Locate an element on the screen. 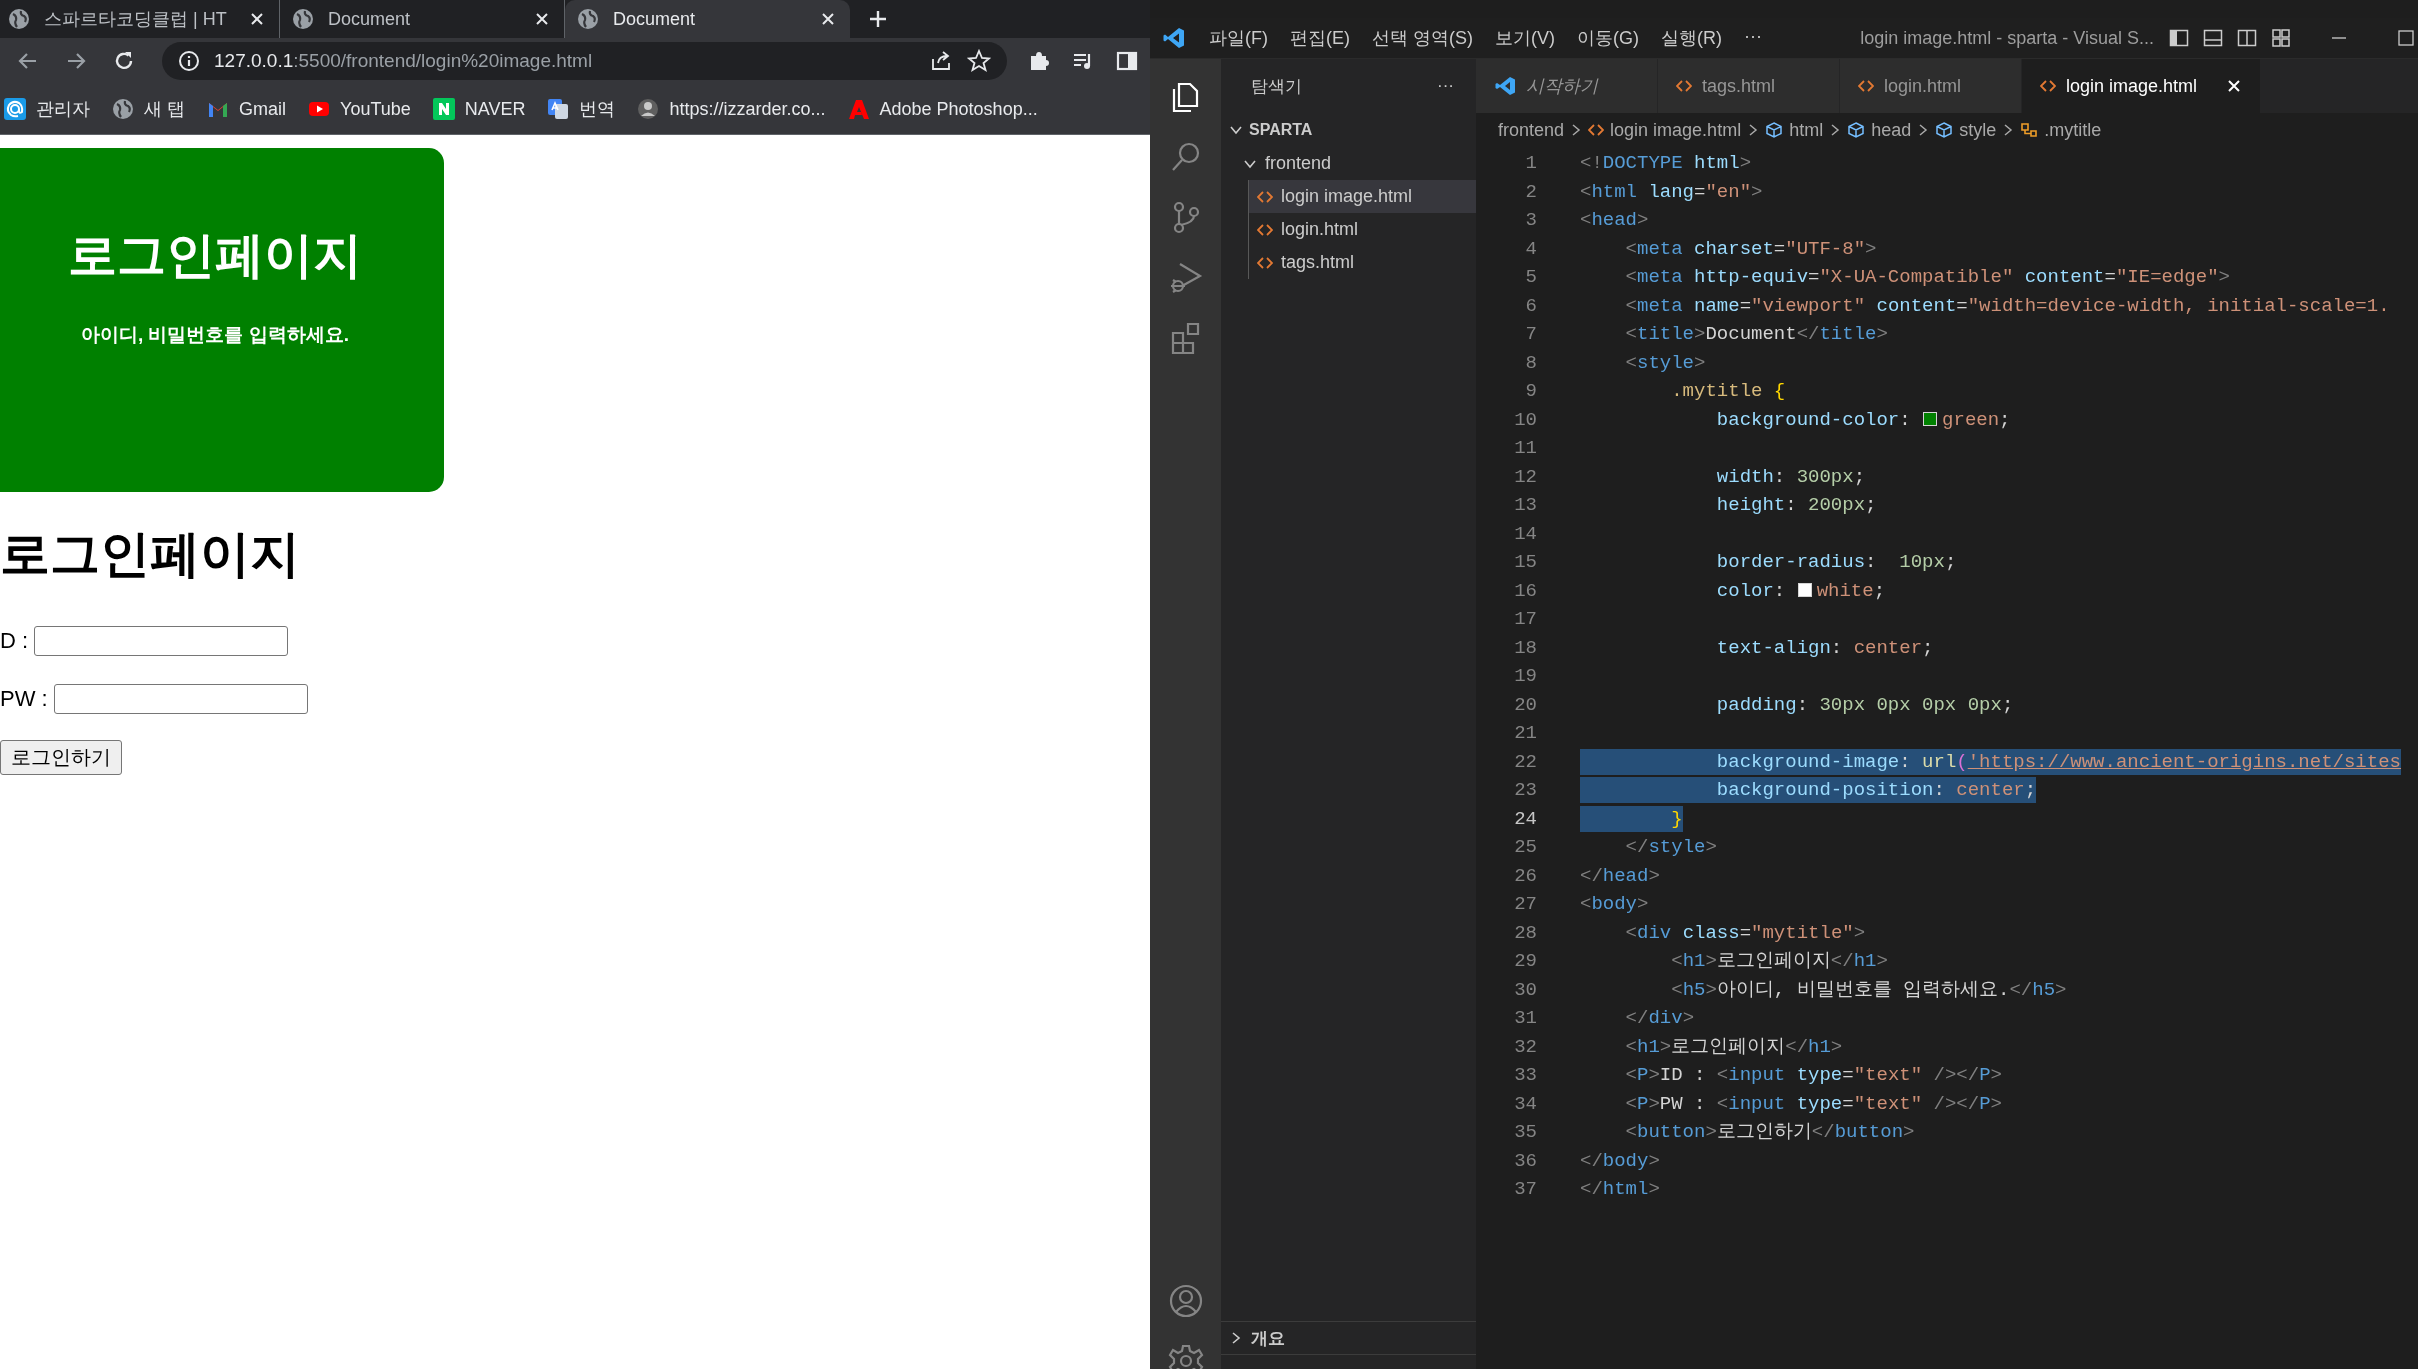  code-line: border-radius: 10px; is located at coordinates (1836, 563).